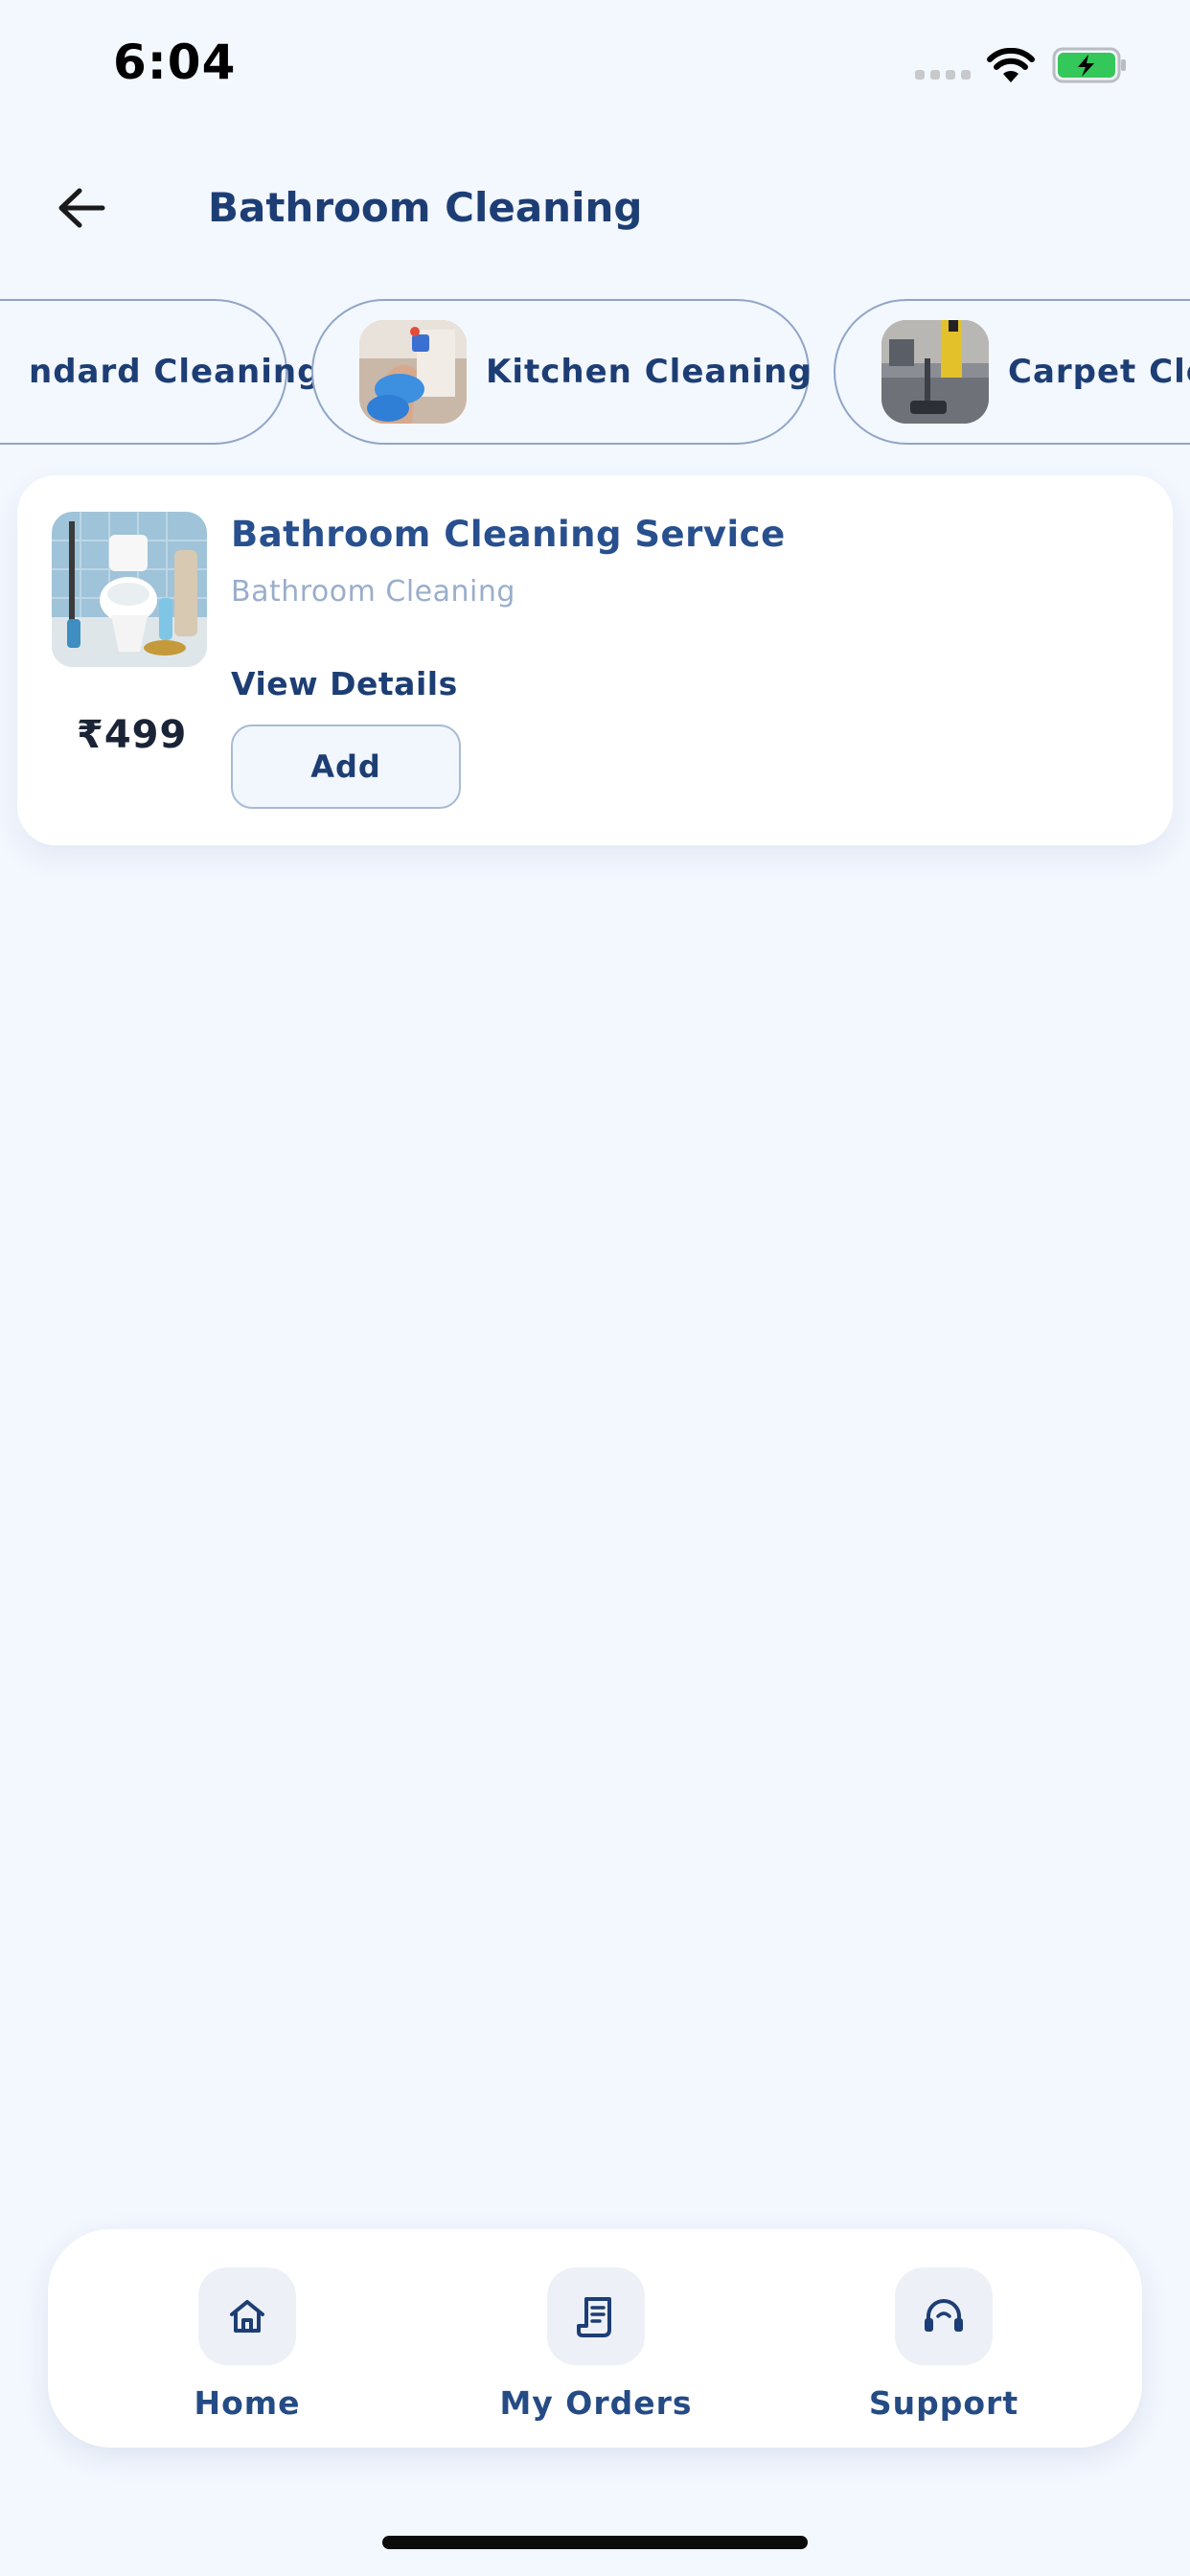 The height and width of the screenshot is (2576, 1190). I want to click on kitchen-cleaning-thumbnail, so click(413, 372).